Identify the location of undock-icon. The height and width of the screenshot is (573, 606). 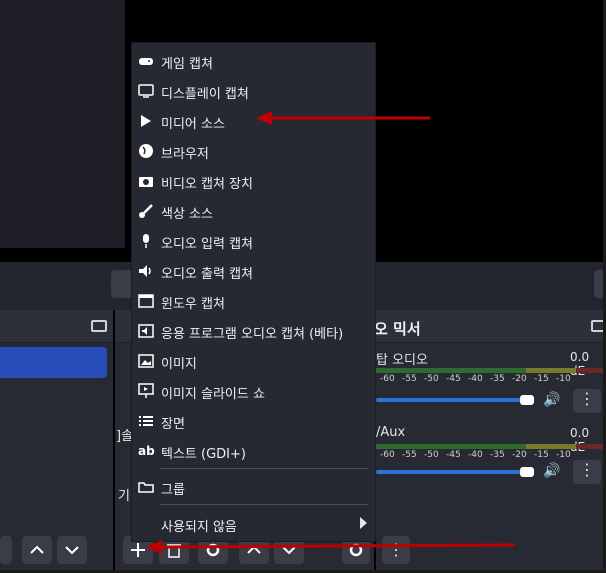
(99, 326).